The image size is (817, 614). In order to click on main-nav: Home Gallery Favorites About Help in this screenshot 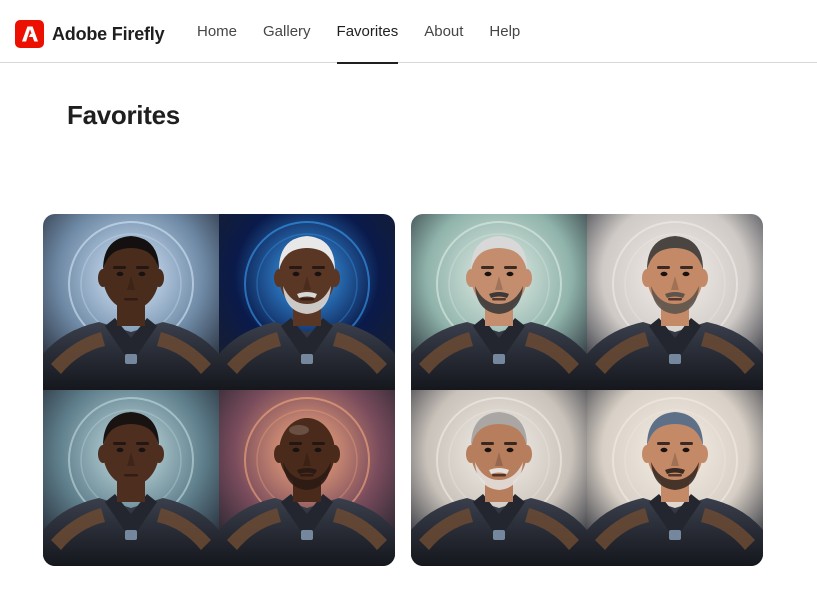, I will do `click(358, 32)`.